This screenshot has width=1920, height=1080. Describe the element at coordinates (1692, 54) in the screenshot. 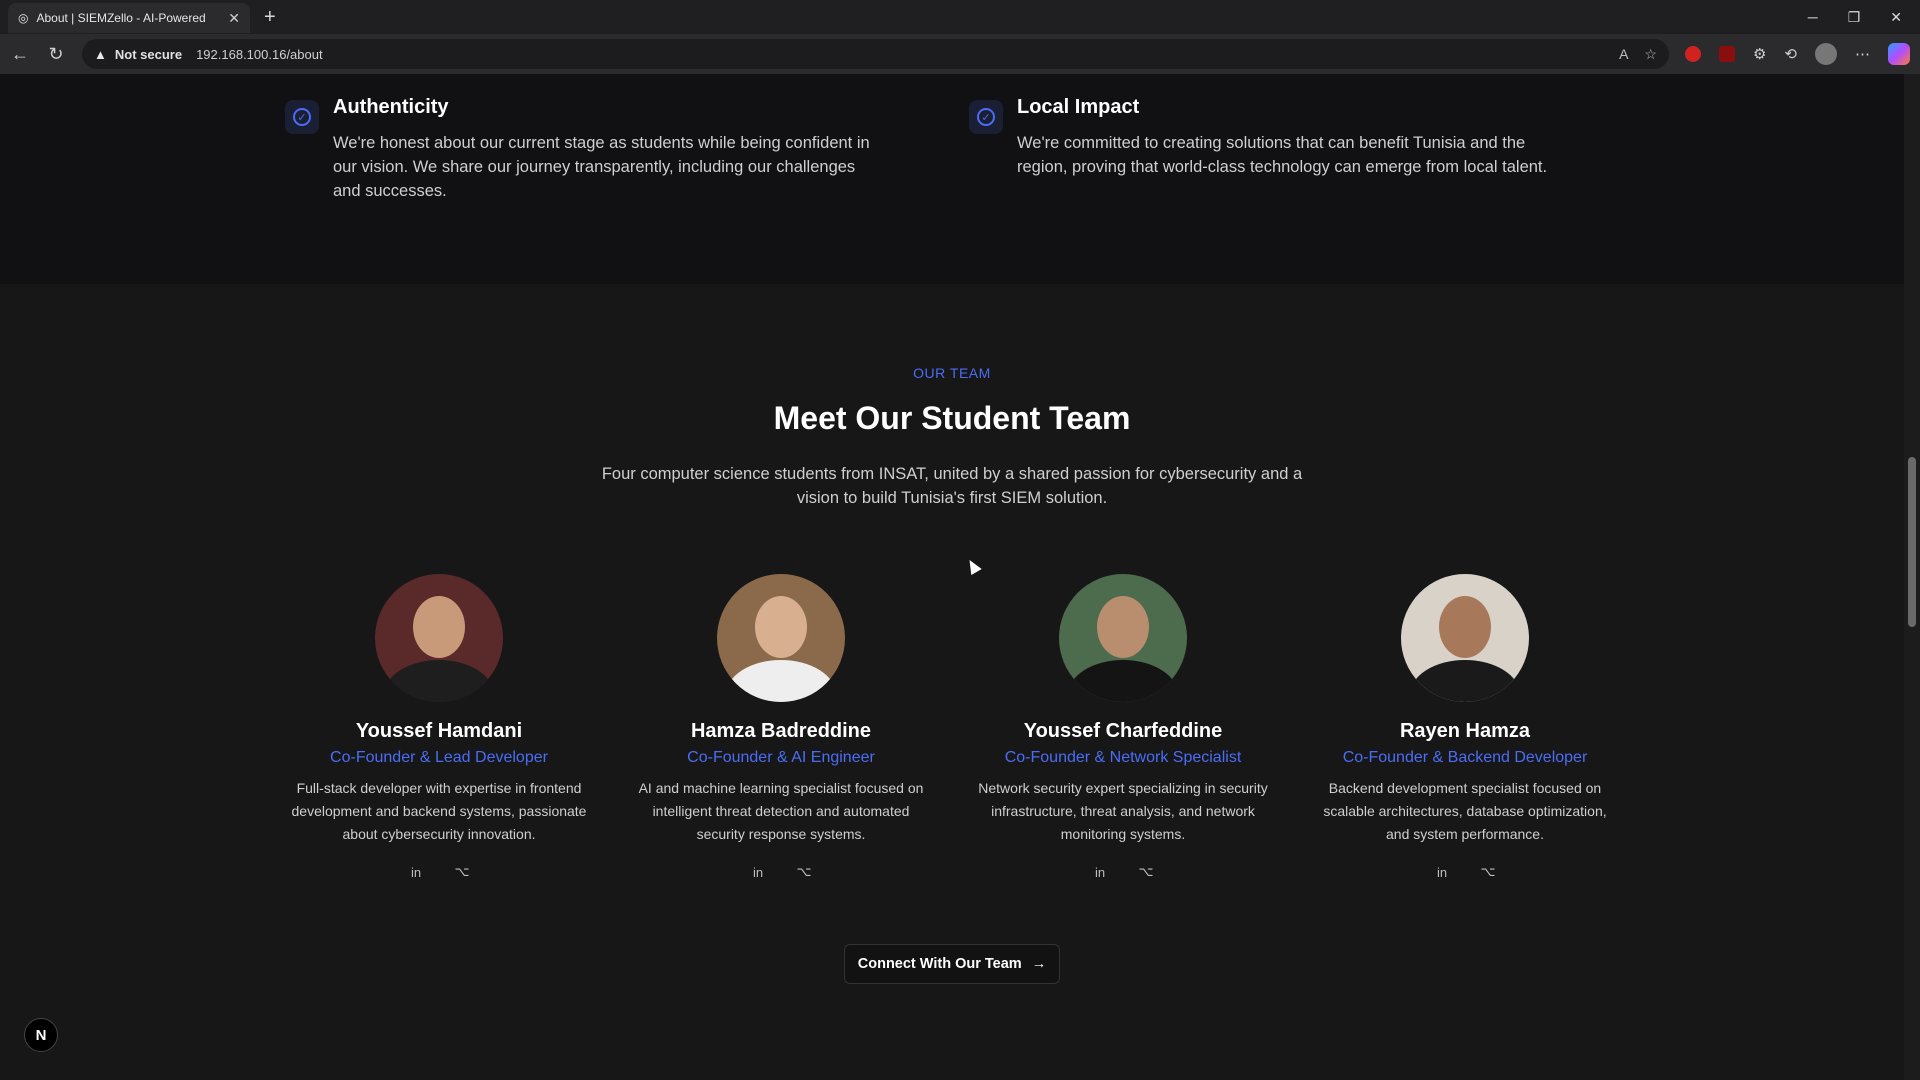

I see `extension-red-icon` at that location.